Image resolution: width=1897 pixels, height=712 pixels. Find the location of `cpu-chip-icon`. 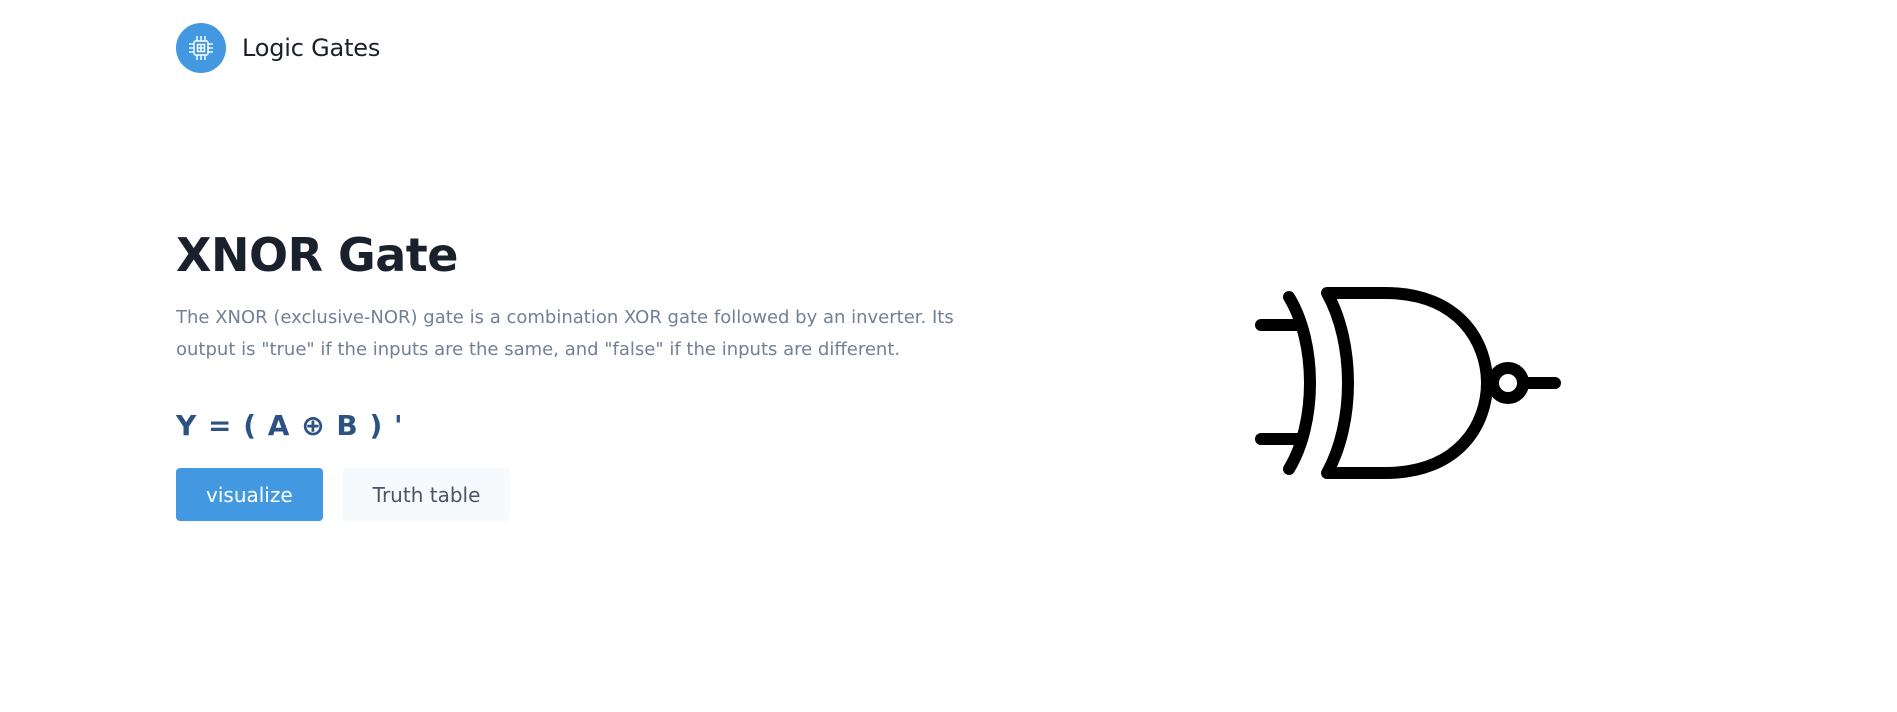

cpu-chip-icon is located at coordinates (201, 48).